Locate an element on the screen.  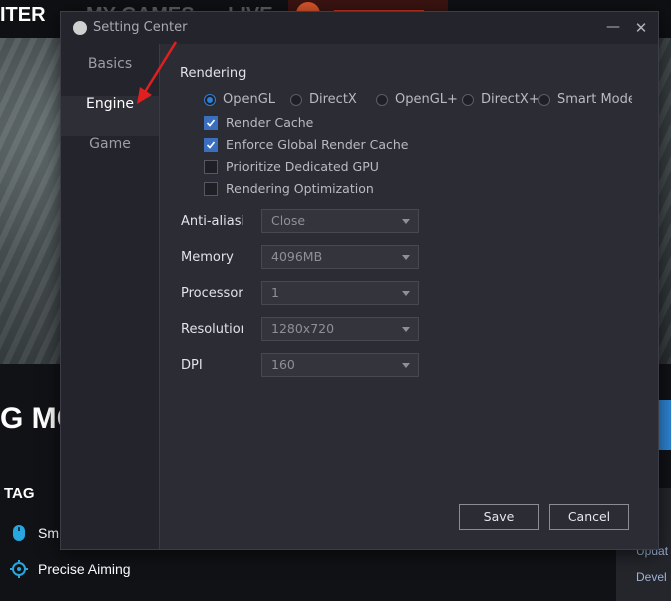
feature-item: Precise Aiming is located at coordinates (70, 569).